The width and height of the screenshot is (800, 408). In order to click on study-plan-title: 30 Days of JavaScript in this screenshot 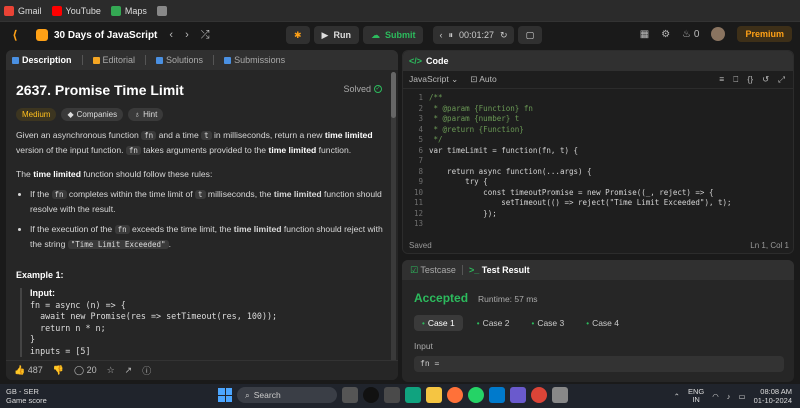, I will do `click(105, 35)`.